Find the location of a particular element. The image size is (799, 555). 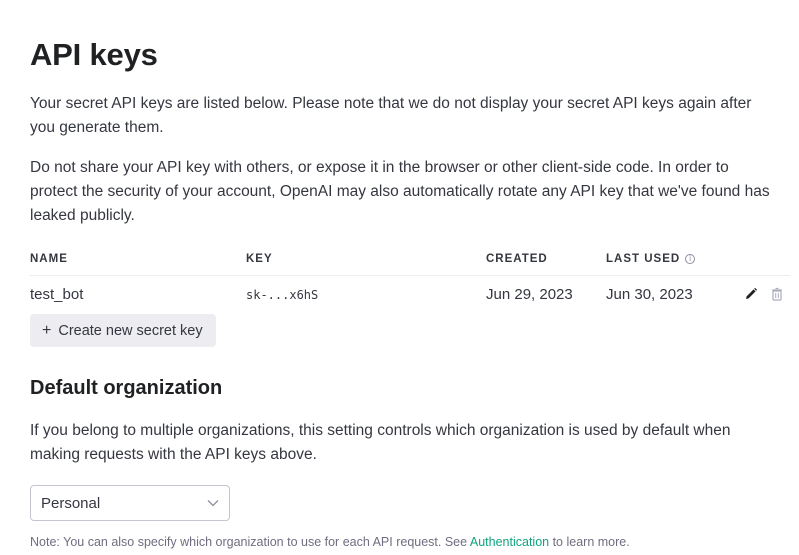

column-header-last-used: LAST USED i is located at coordinates (651, 259).